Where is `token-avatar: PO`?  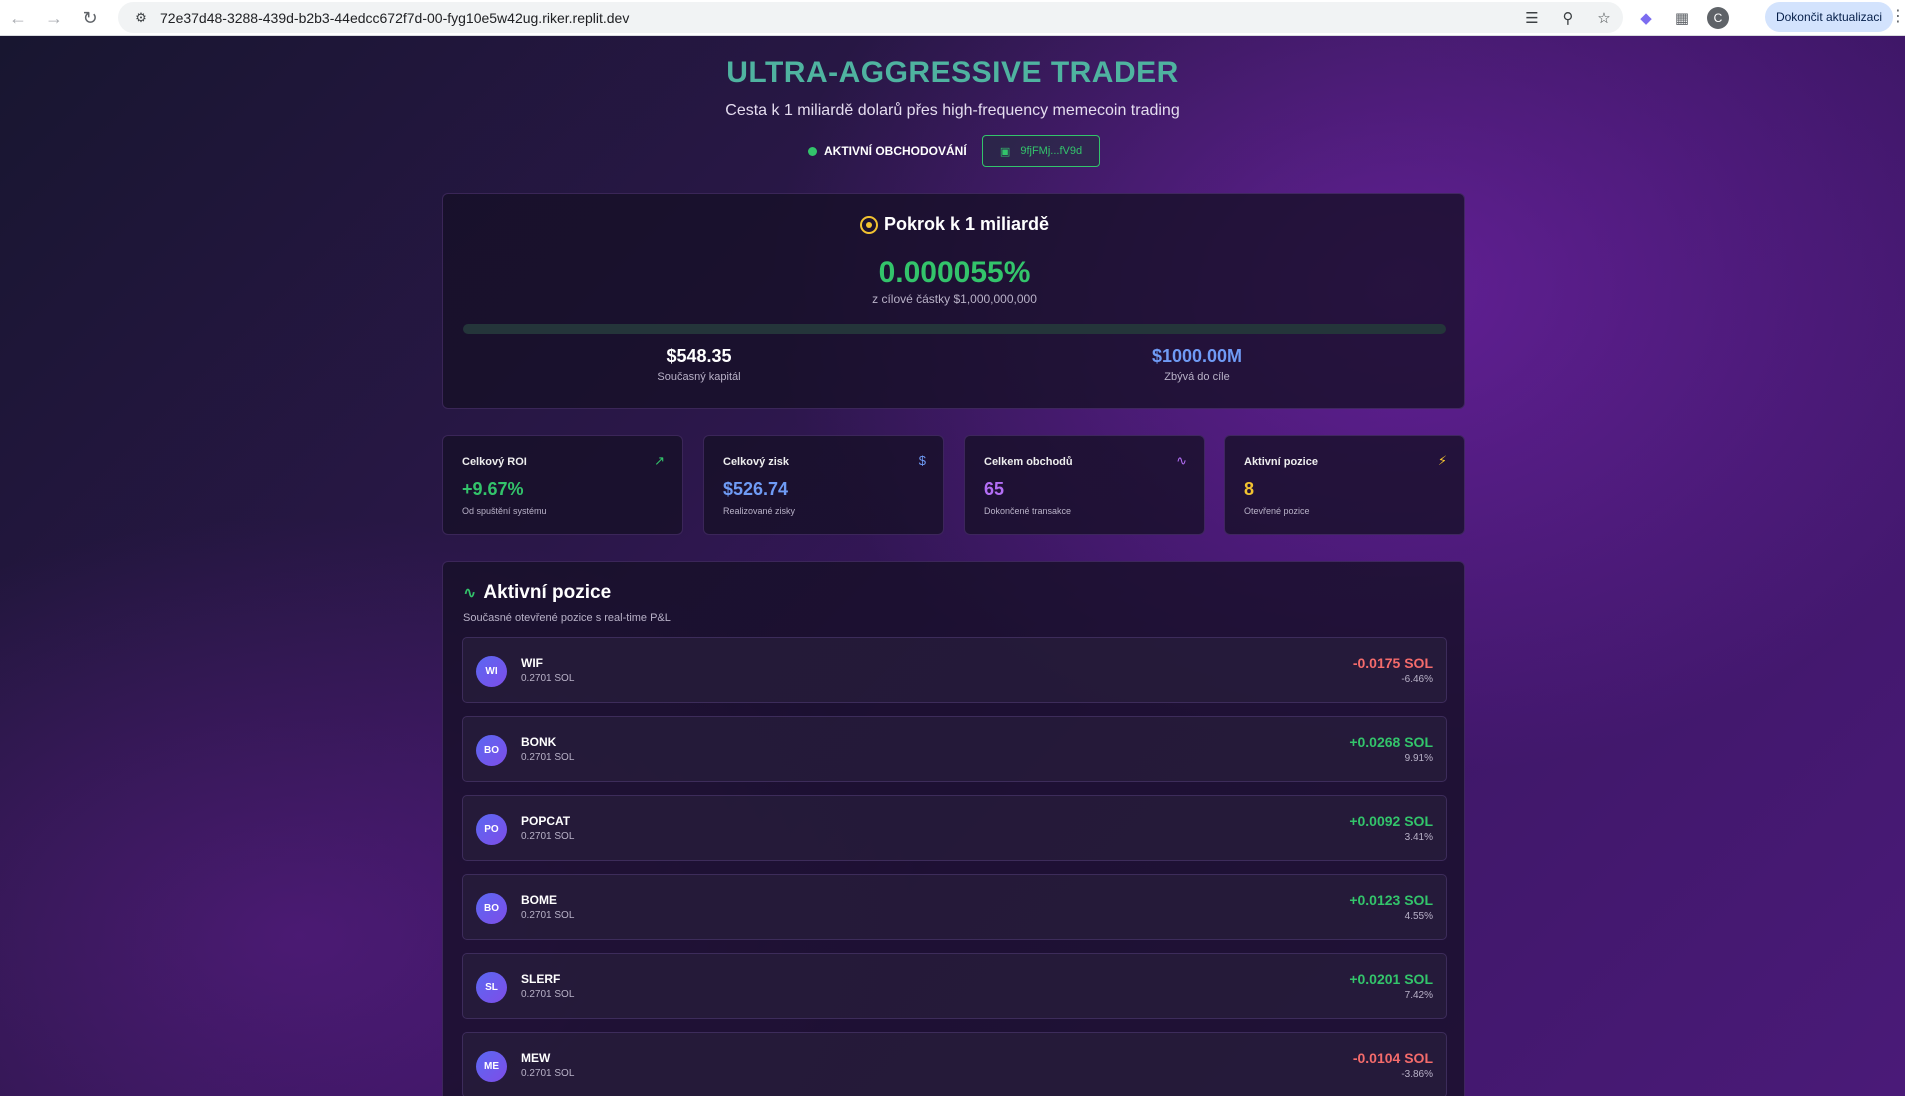 token-avatar: PO is located at coordinates (491, 829).